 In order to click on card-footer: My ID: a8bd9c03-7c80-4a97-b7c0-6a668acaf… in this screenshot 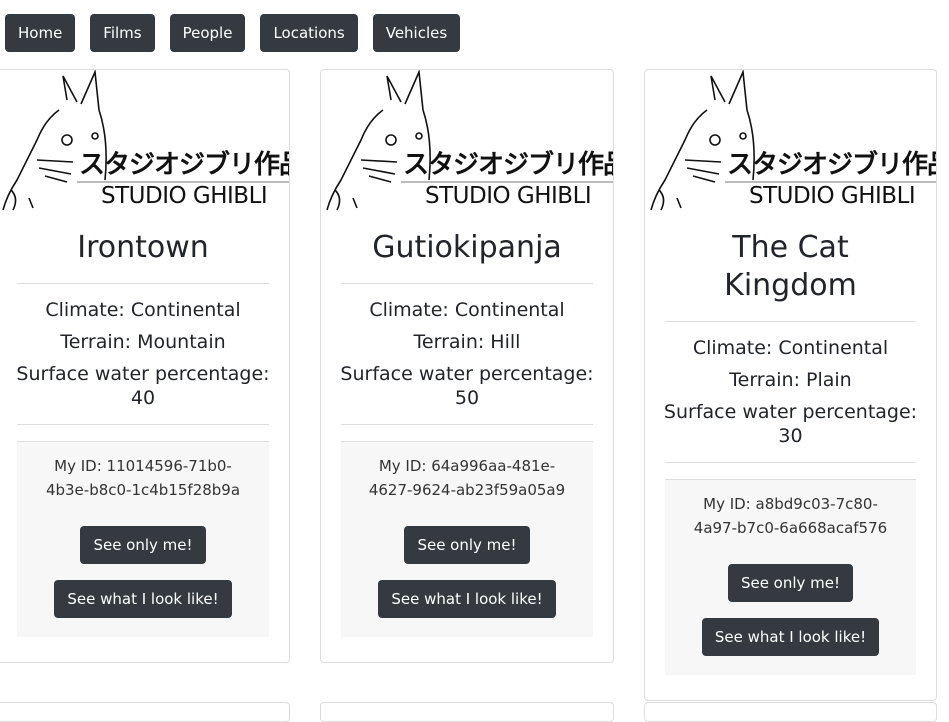, I will do `click(790, 577)`.